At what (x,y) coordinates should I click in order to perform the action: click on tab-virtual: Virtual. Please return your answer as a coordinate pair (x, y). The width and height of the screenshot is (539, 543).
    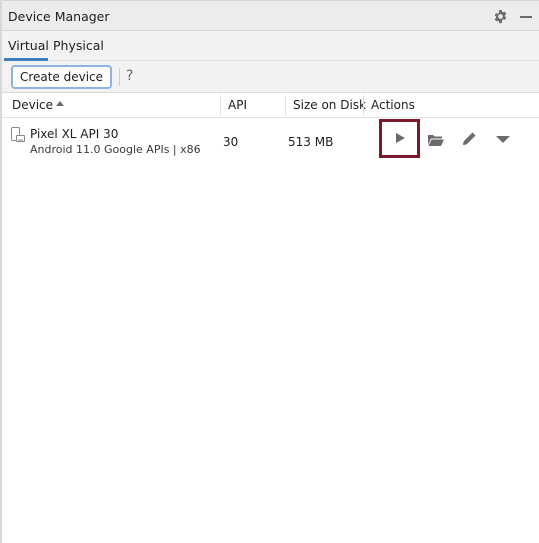
    Looking at the image, I should click on (28, 45).